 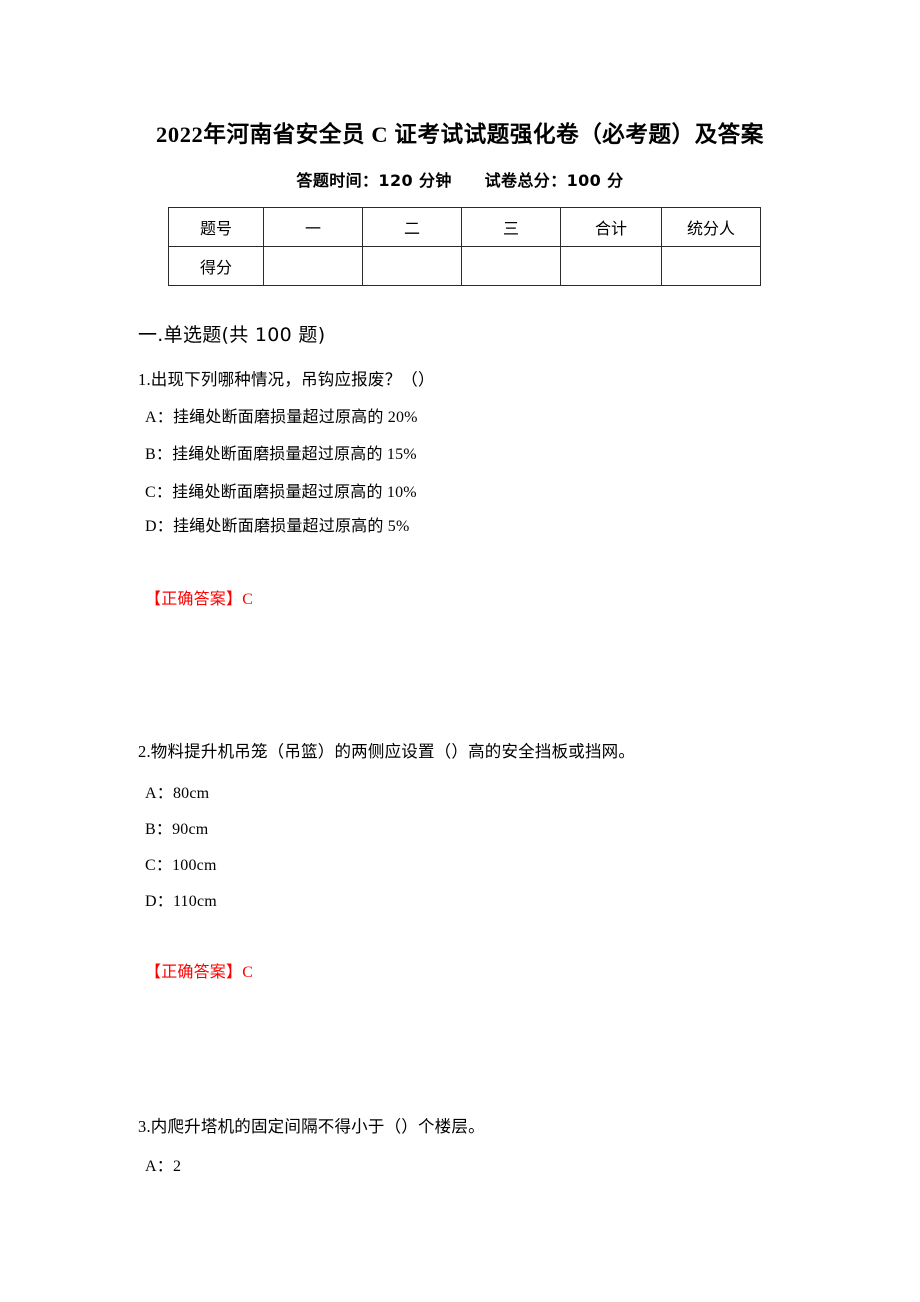 What do you see at coordinates (281, 492) in the screenshot?
I see `question-option: C：挂绳处断面磨损量超过原高的 10%` at bounding box center [281, 492].